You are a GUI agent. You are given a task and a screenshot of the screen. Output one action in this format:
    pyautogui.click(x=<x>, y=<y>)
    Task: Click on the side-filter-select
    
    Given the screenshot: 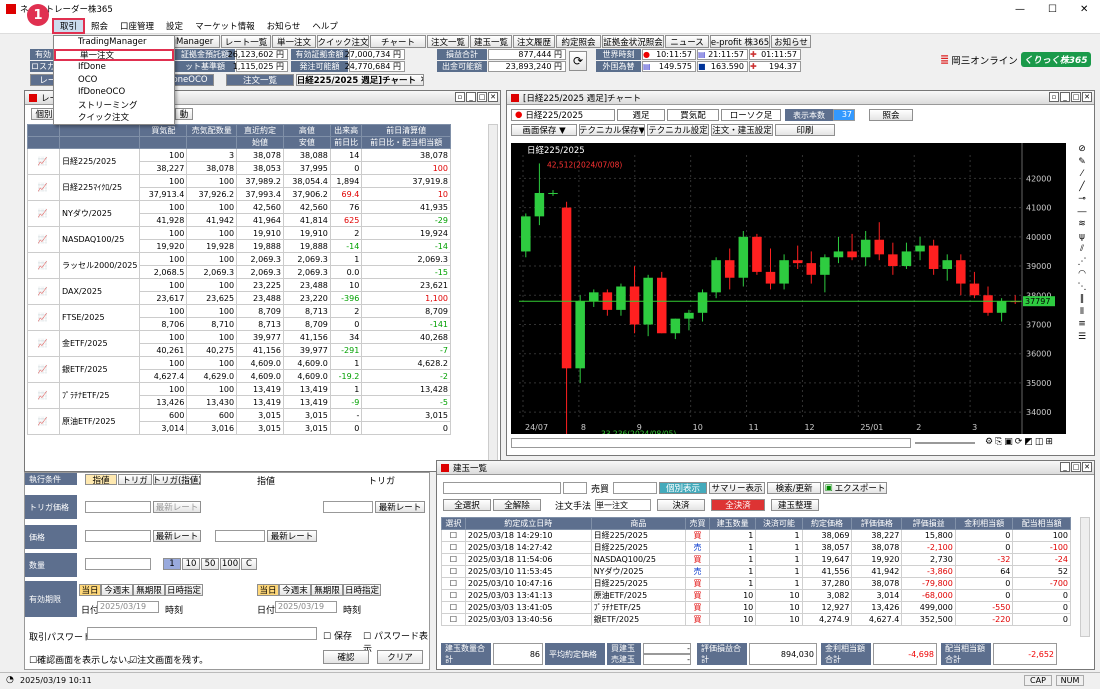 What is the action you would take?
    pyautogui.click(x=635, y=488)
    